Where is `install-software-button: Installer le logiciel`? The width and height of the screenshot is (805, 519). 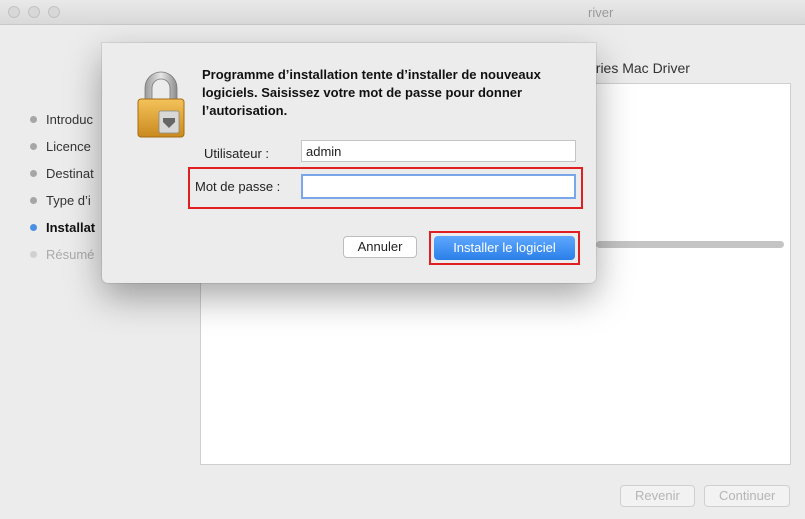 install-software-button: Installer le logiciel is located at coordinates (504, 248).